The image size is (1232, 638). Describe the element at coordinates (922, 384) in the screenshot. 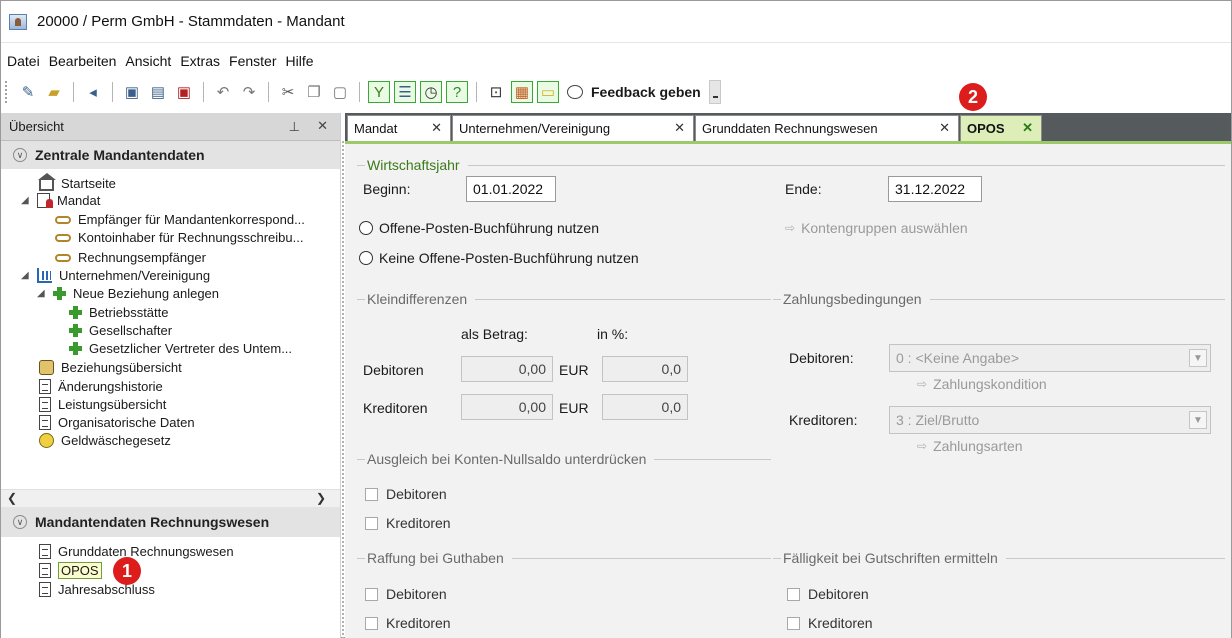

I see `arrow-right-icon: ⇨` at that location.